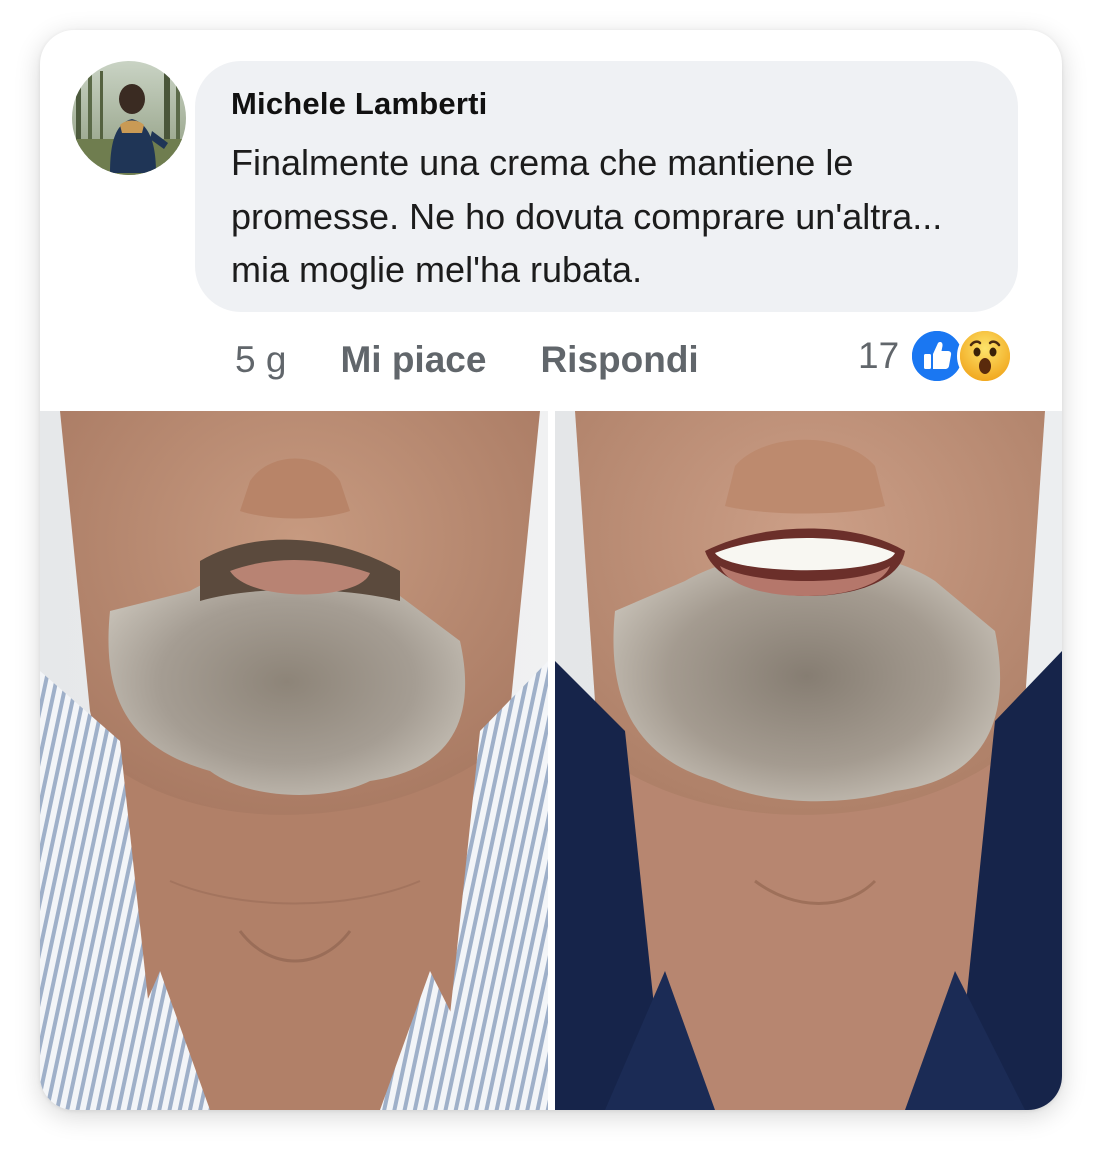  Describe the element at coordinates (619, 360) in the screenshot. I see `reply-button: Rispondi` at that location.